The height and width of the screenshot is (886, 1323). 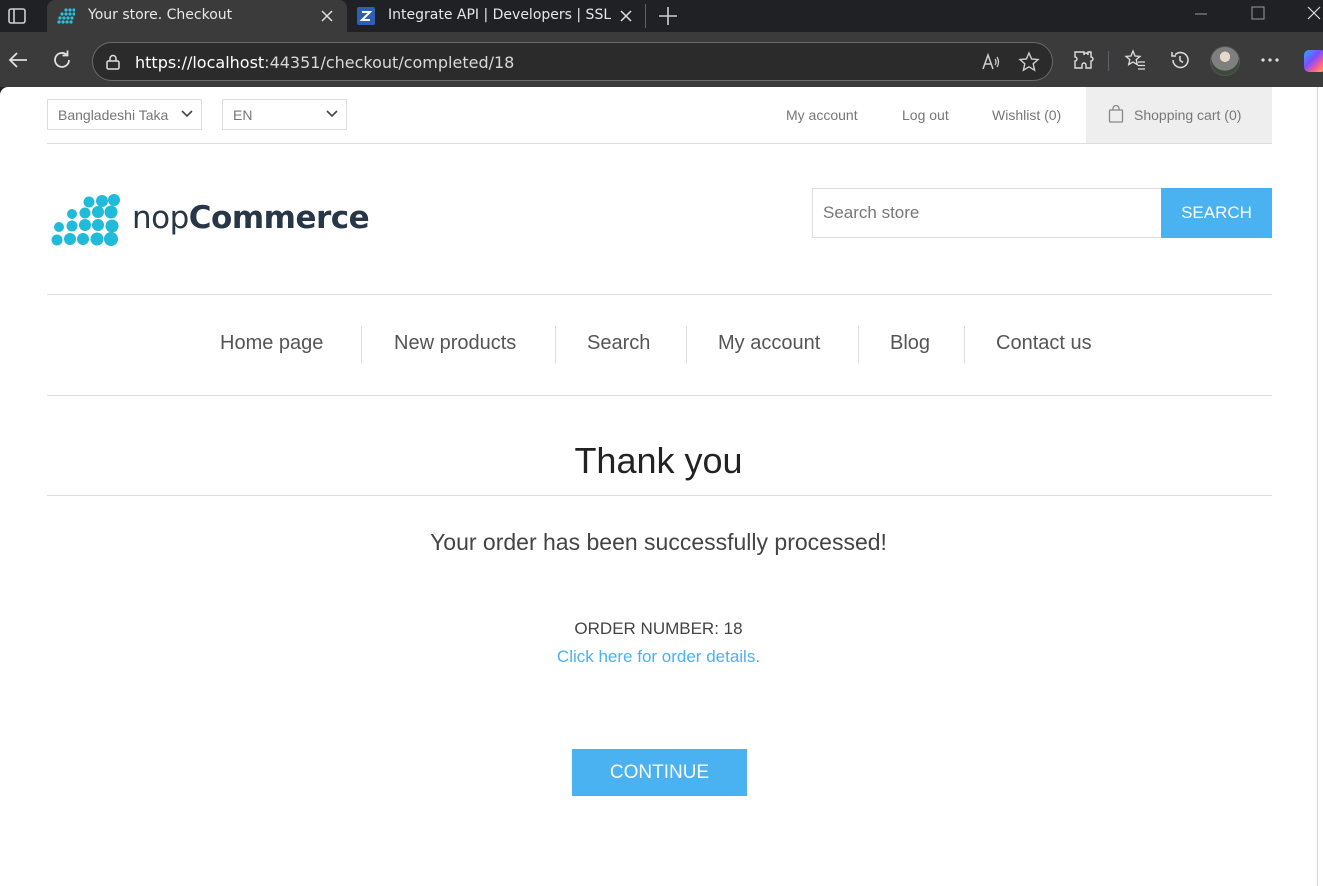 I want to click on history-icon, so click(x=1180, y=60).